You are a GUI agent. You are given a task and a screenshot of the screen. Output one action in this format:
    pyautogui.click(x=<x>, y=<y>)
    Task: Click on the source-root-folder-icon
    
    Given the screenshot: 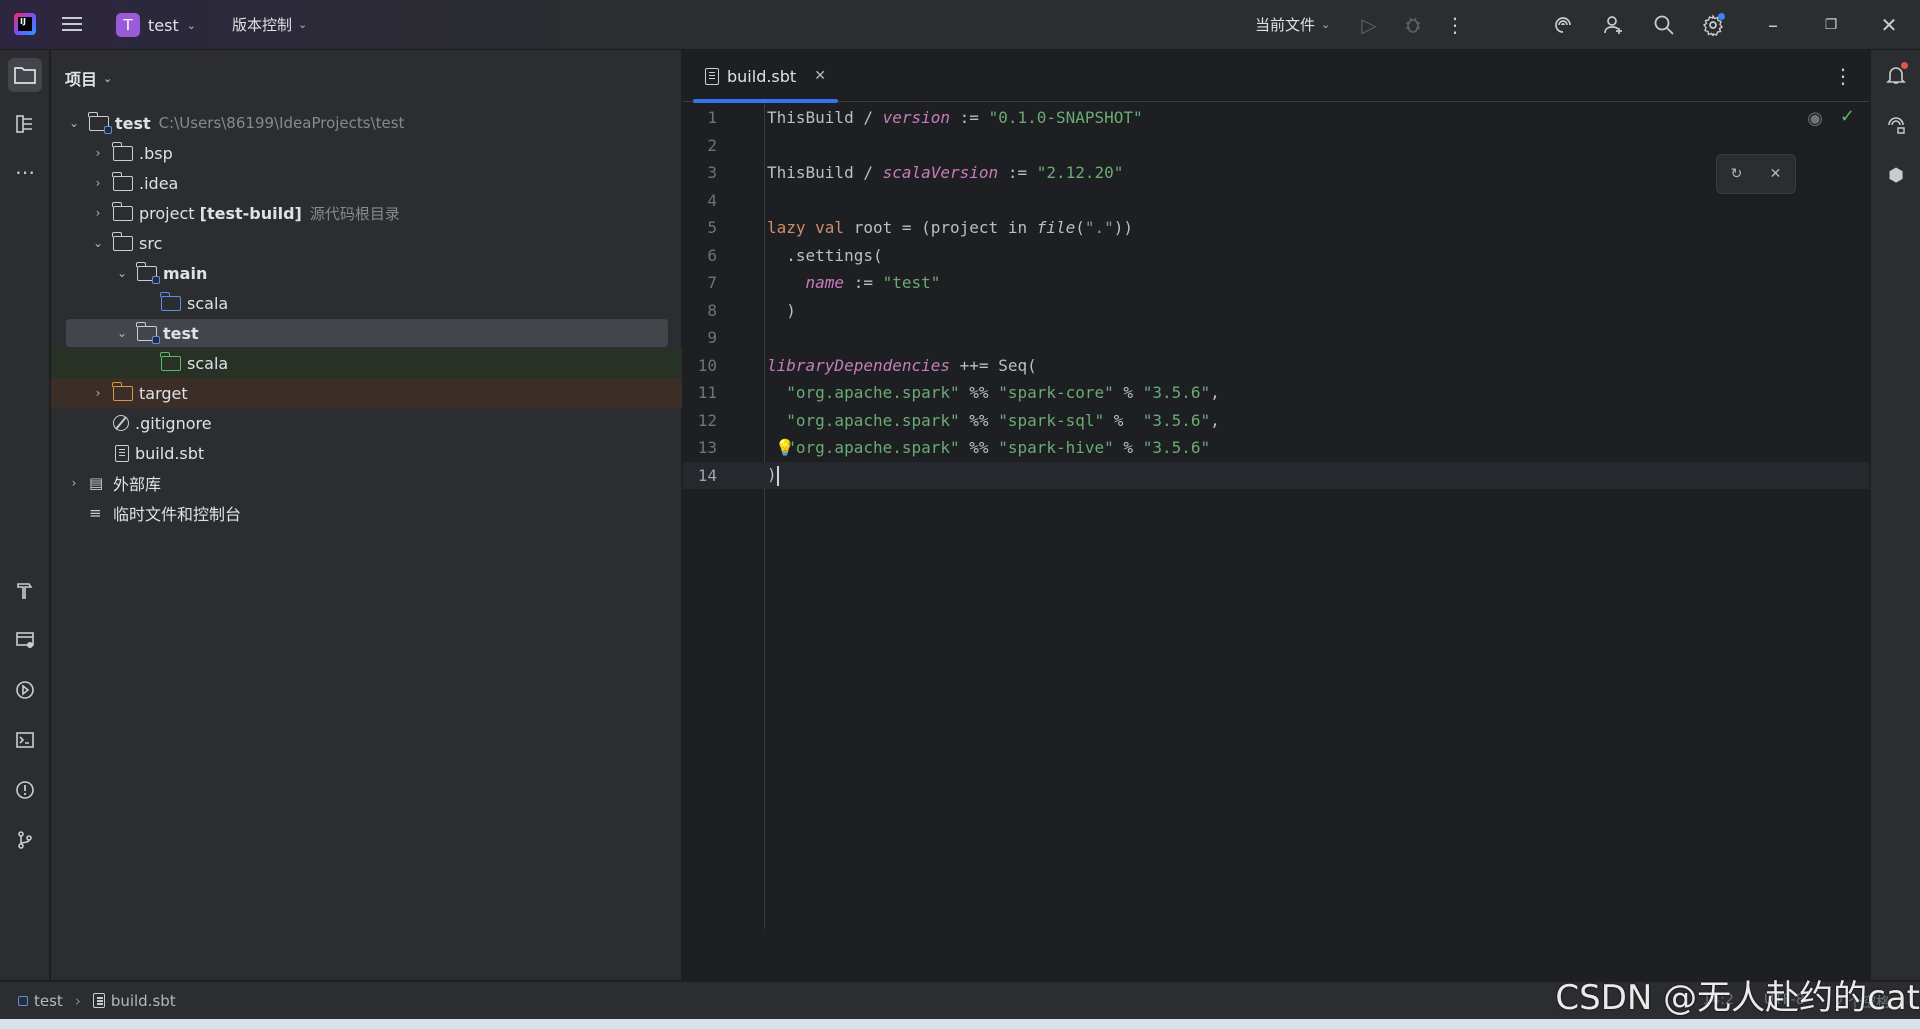 What is the action you would take?
    pyautogui.click(x=122, y=211)
    